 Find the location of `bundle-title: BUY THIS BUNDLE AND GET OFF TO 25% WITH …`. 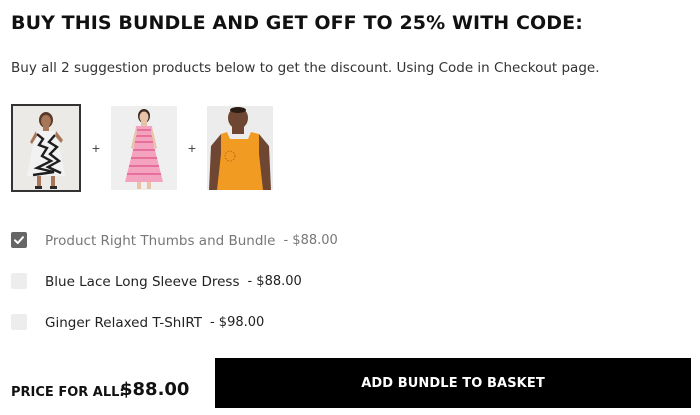

bundle-title: BUY THIS BUNDLE AND GET OFF TO 25% WITH … is located at coordinates (297, 23).